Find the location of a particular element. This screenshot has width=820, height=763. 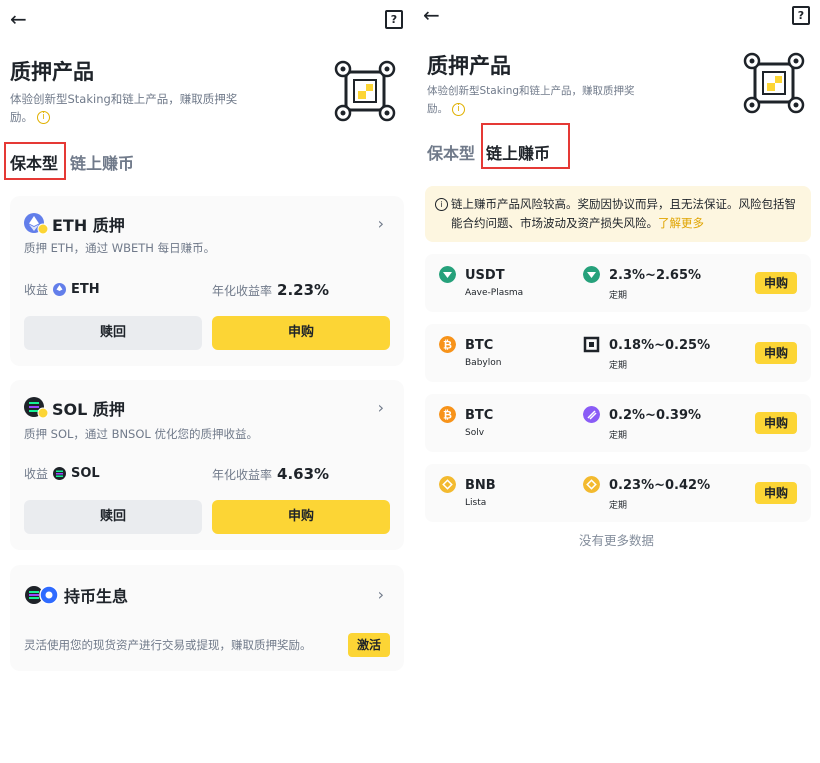

apr-row: 年化收益率 4.63% is located at coordinates (270, 474).